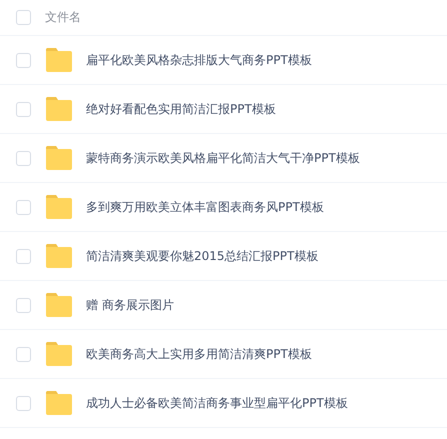 Image resolution: width=447 pixels, height=439 pixels. I want to click on file-name: 简洁清爽美观要你魅2015总结汇报PPT模板, so click(202, 256).